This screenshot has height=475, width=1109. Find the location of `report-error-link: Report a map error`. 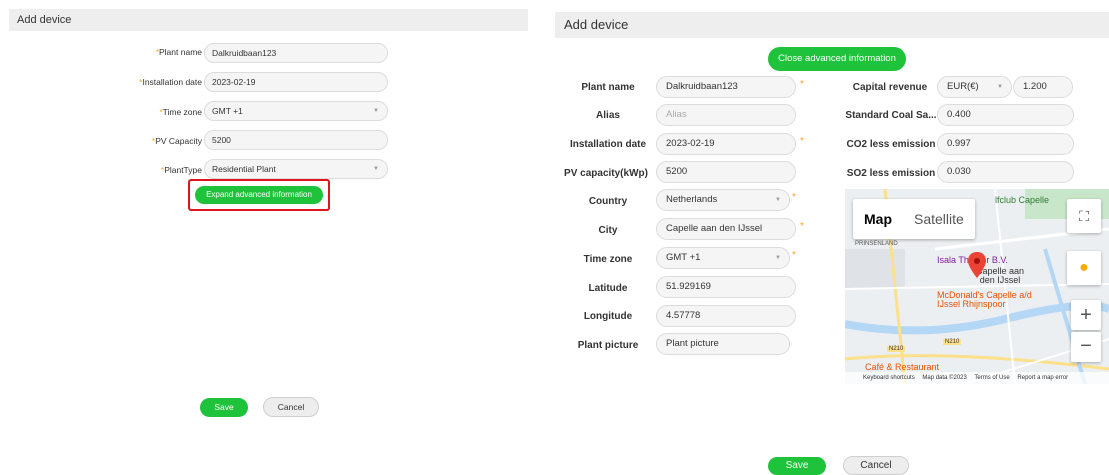

report-error-link: Report a map error is located at coordinates (1042, 378).